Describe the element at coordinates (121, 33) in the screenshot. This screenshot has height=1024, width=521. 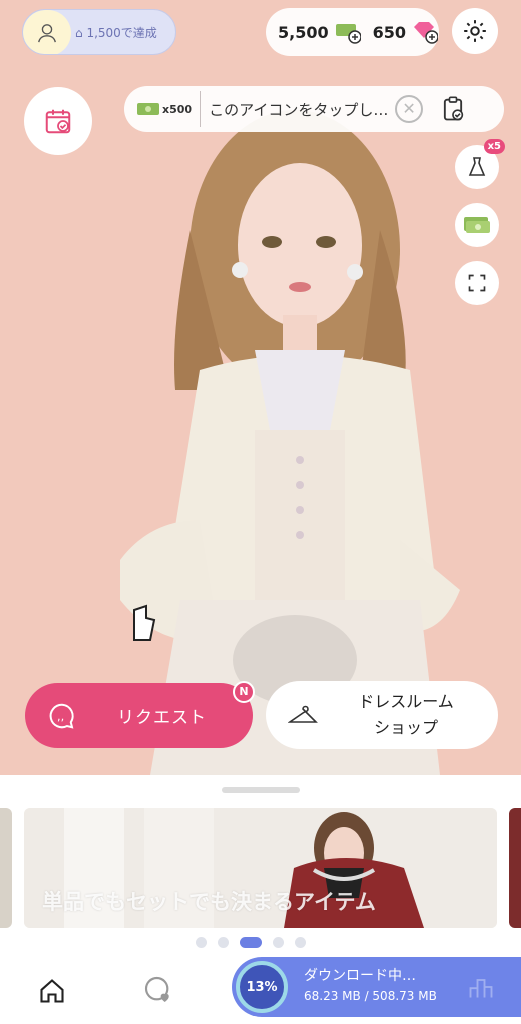
I see `goal-label: 1,500で達成` at that location.